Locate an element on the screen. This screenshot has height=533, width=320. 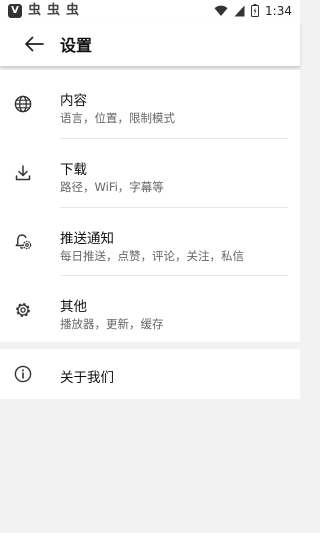
about-us-title: 关于我们 is located at coordinates (87, 378).